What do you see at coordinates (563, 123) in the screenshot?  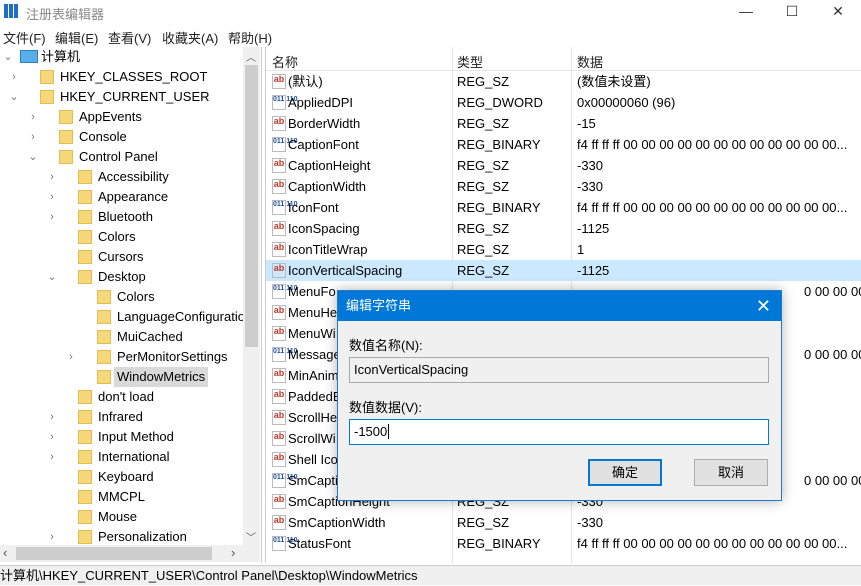 I see `value-row: ab BorderWidth REG_SZ -15` at bounding box center [563, 123].